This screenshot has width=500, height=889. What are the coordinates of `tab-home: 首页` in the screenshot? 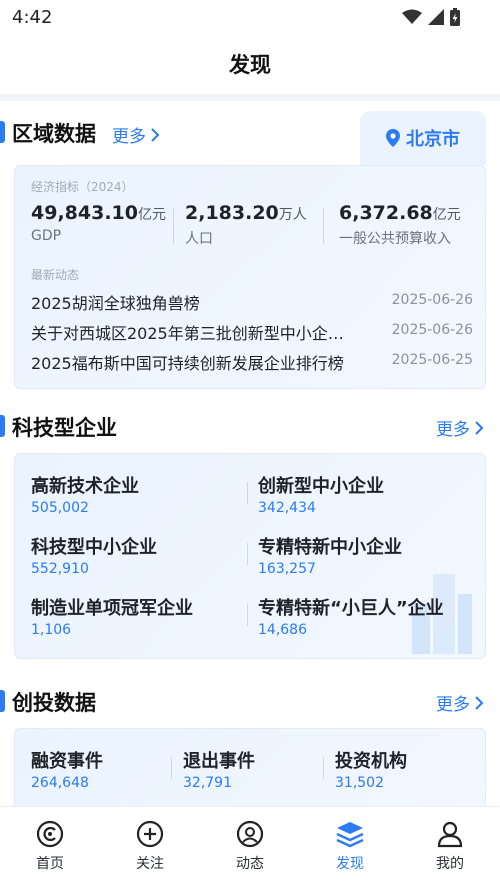 It's located at (50, 848).